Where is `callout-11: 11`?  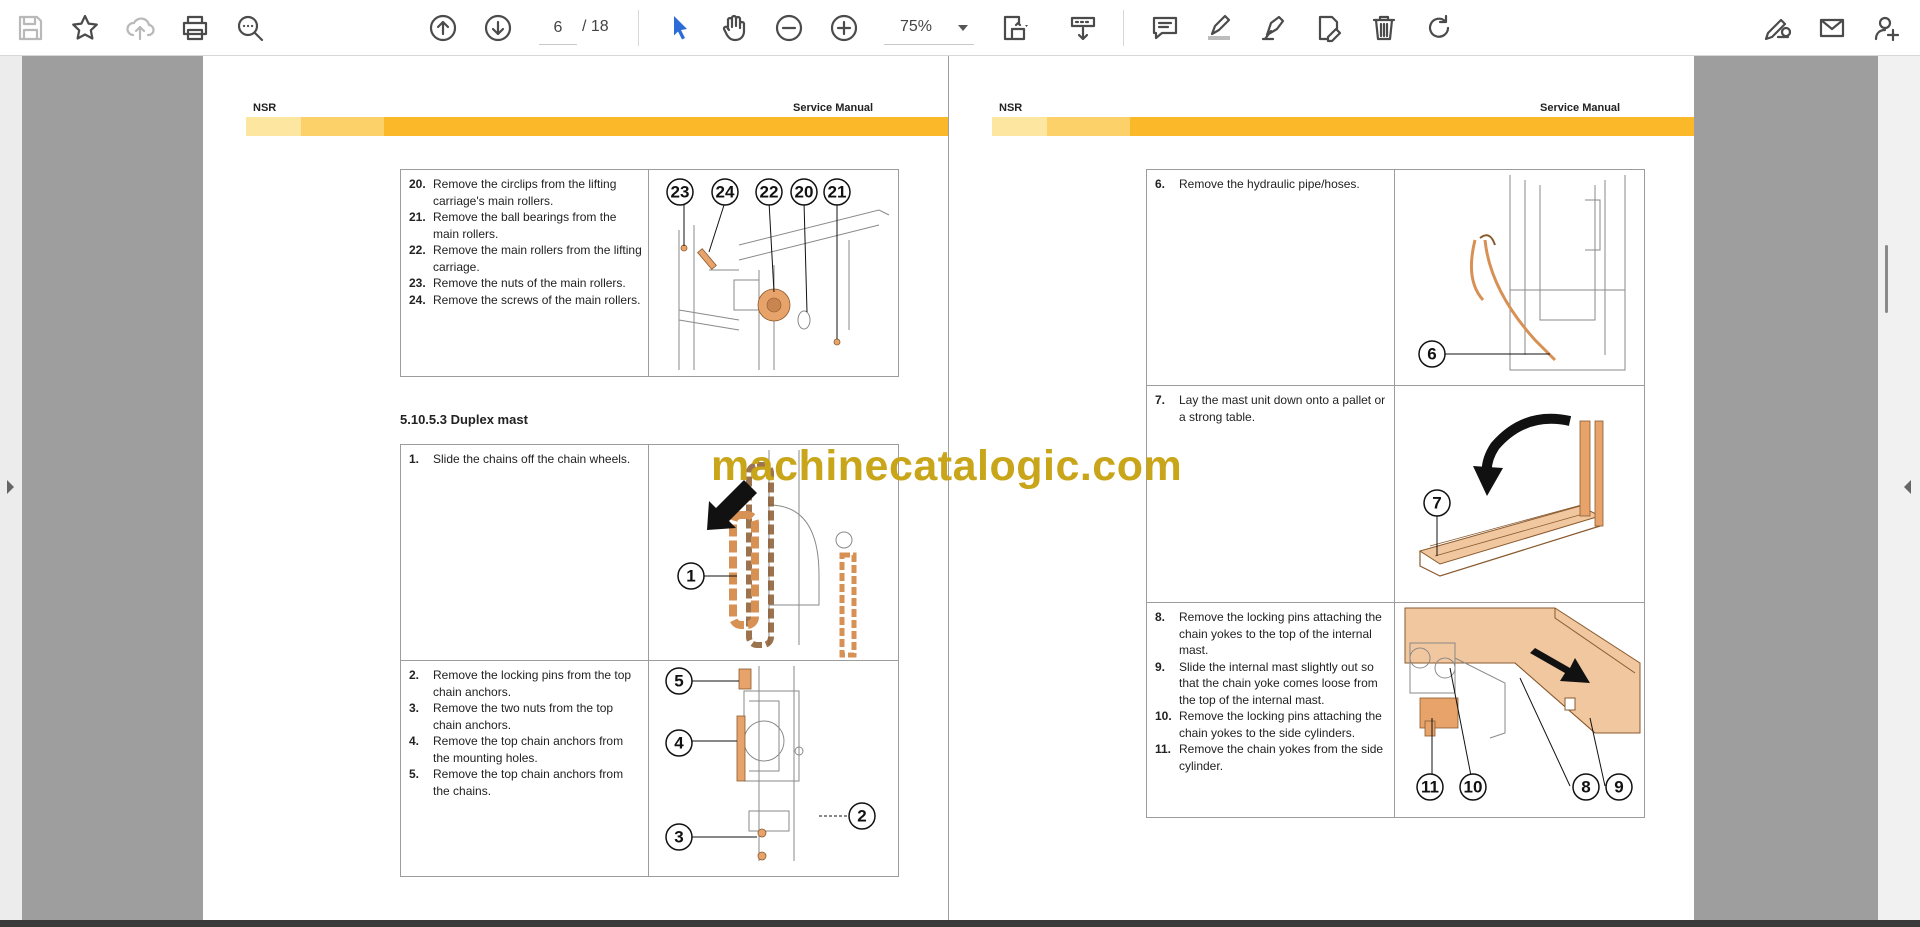 callout-11: 11 is located at coordinates (1430, 787).